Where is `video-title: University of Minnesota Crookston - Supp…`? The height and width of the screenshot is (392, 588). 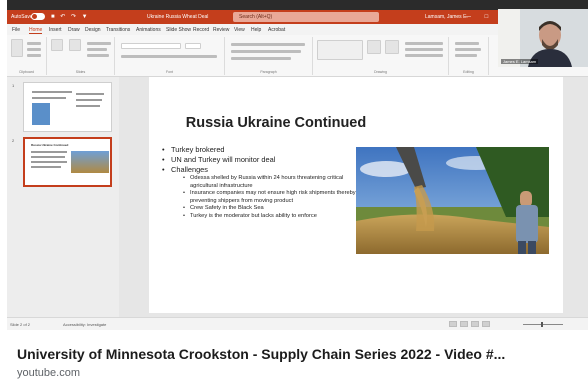
video-title: University of Minnesota Crookston - Supp… is located at coordinates (261, 354).